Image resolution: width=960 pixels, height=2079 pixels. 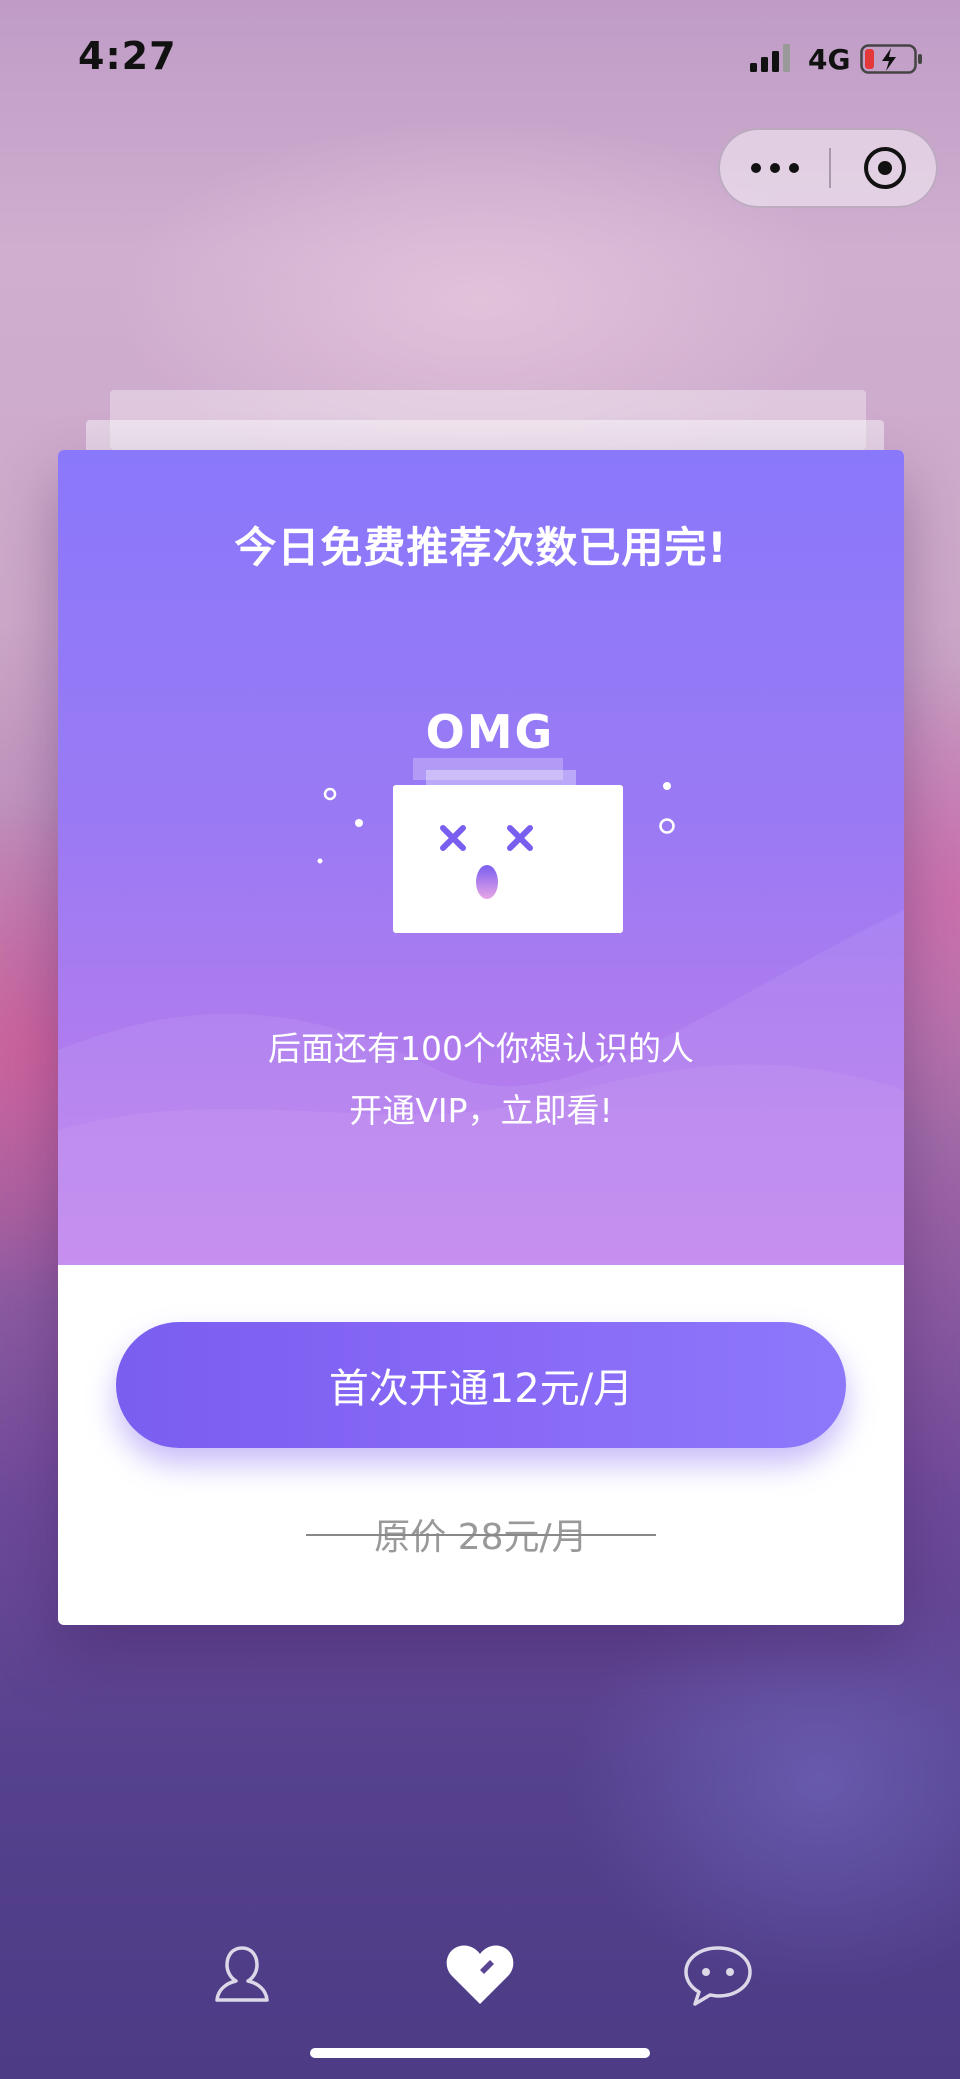 I want to click on more-button, so click(x=774, y=168).